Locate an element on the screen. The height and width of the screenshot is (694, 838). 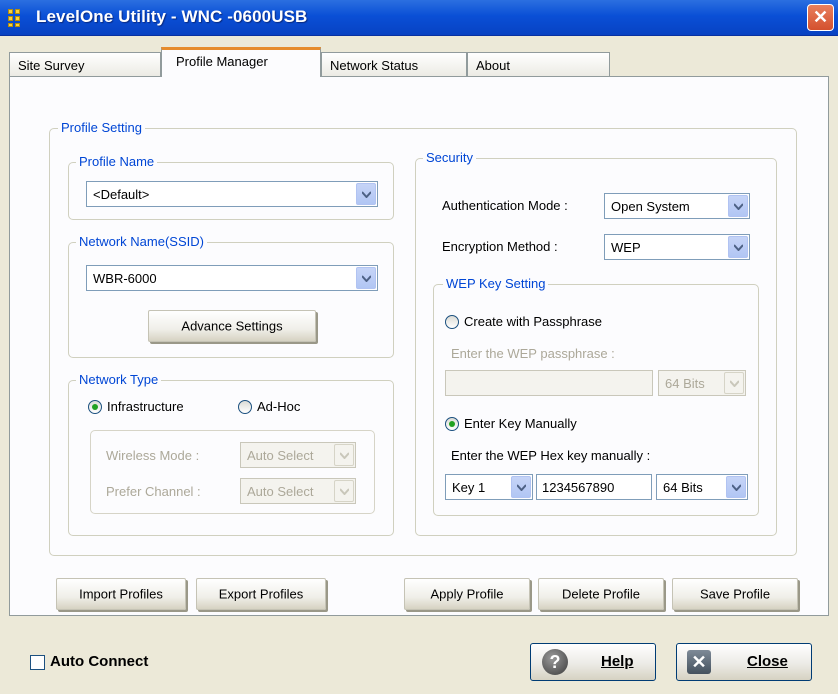
create-passphrase-label: Create with Passphrase is located at coordinates (533, 321).